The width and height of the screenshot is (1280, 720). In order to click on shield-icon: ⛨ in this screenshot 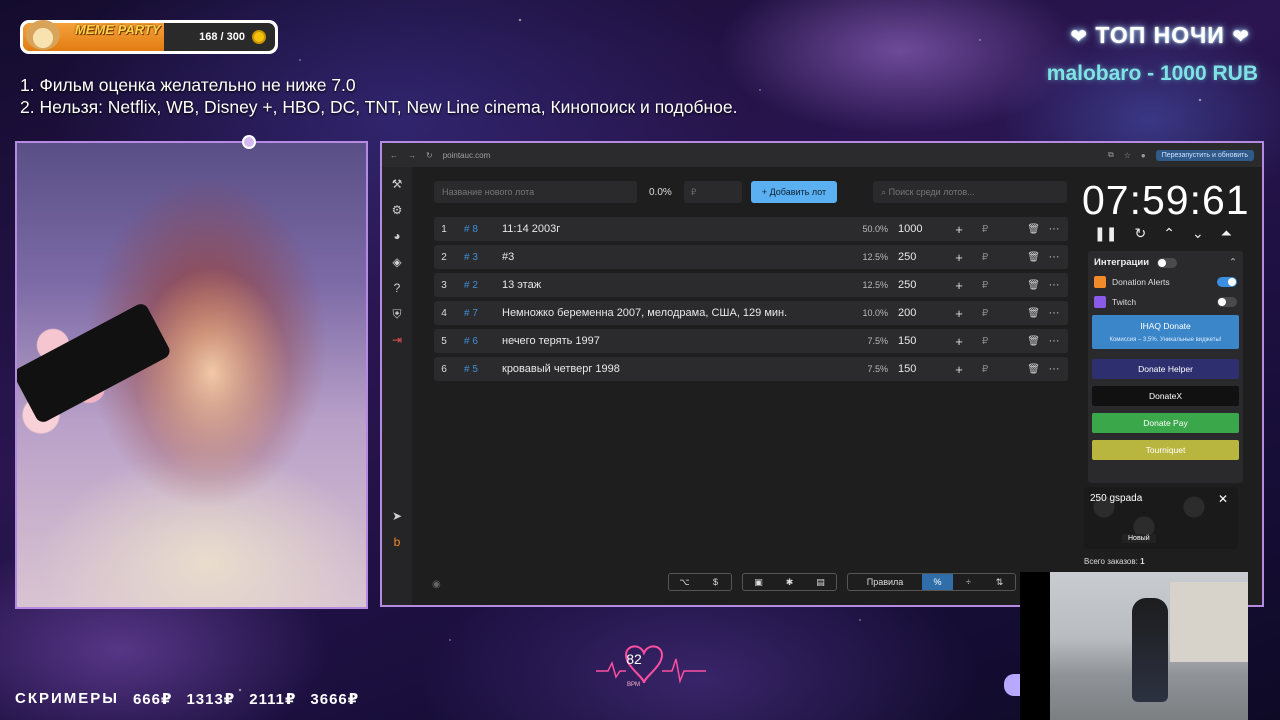, I will do `click(396, 314)`.